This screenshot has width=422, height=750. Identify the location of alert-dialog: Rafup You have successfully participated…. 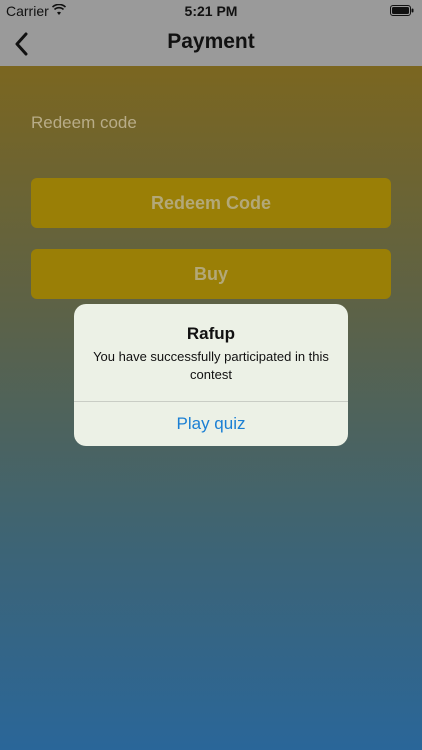
(211, 375).